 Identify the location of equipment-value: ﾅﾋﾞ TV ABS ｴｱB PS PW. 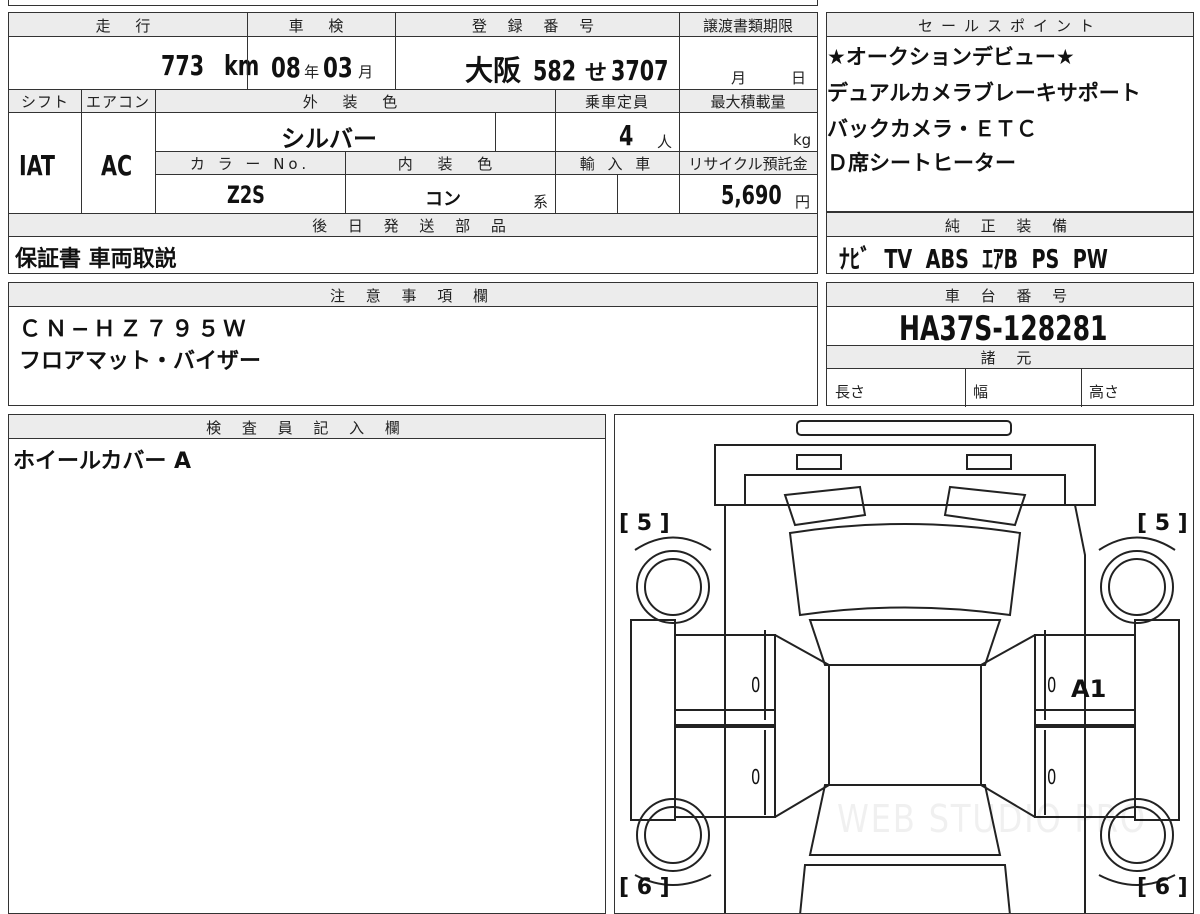
(973, 260).